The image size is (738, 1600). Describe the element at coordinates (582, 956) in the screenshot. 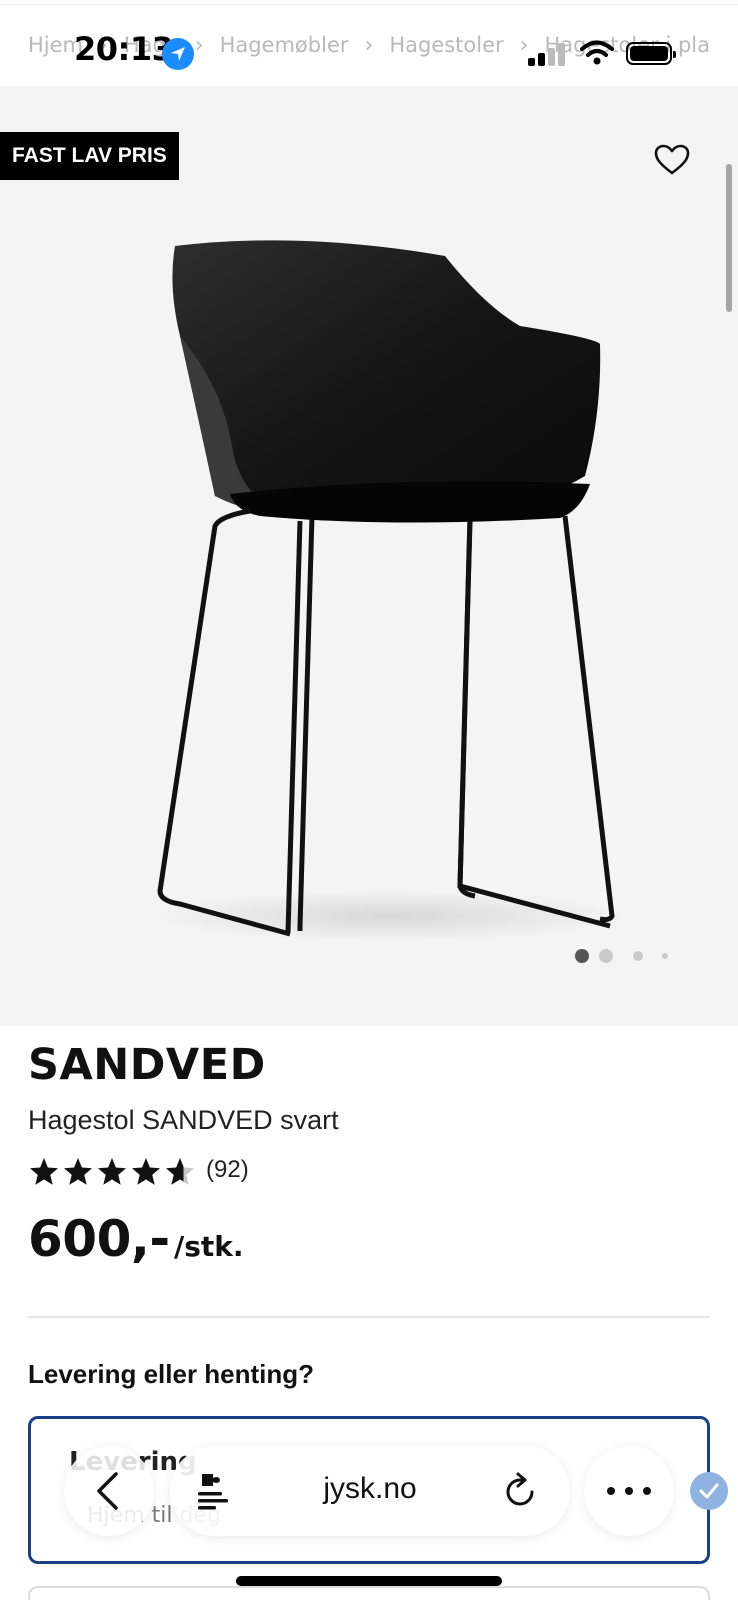

I see `pagination-dot-active` at that location.